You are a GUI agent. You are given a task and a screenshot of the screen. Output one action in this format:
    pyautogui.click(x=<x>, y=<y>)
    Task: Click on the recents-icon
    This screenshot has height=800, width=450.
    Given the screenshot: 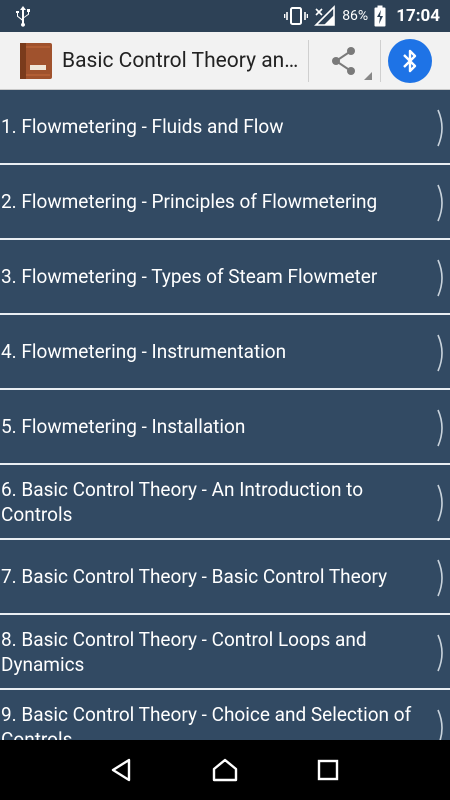 What is the action you would take?
    pyautogui.click(x=328, y=770)
    